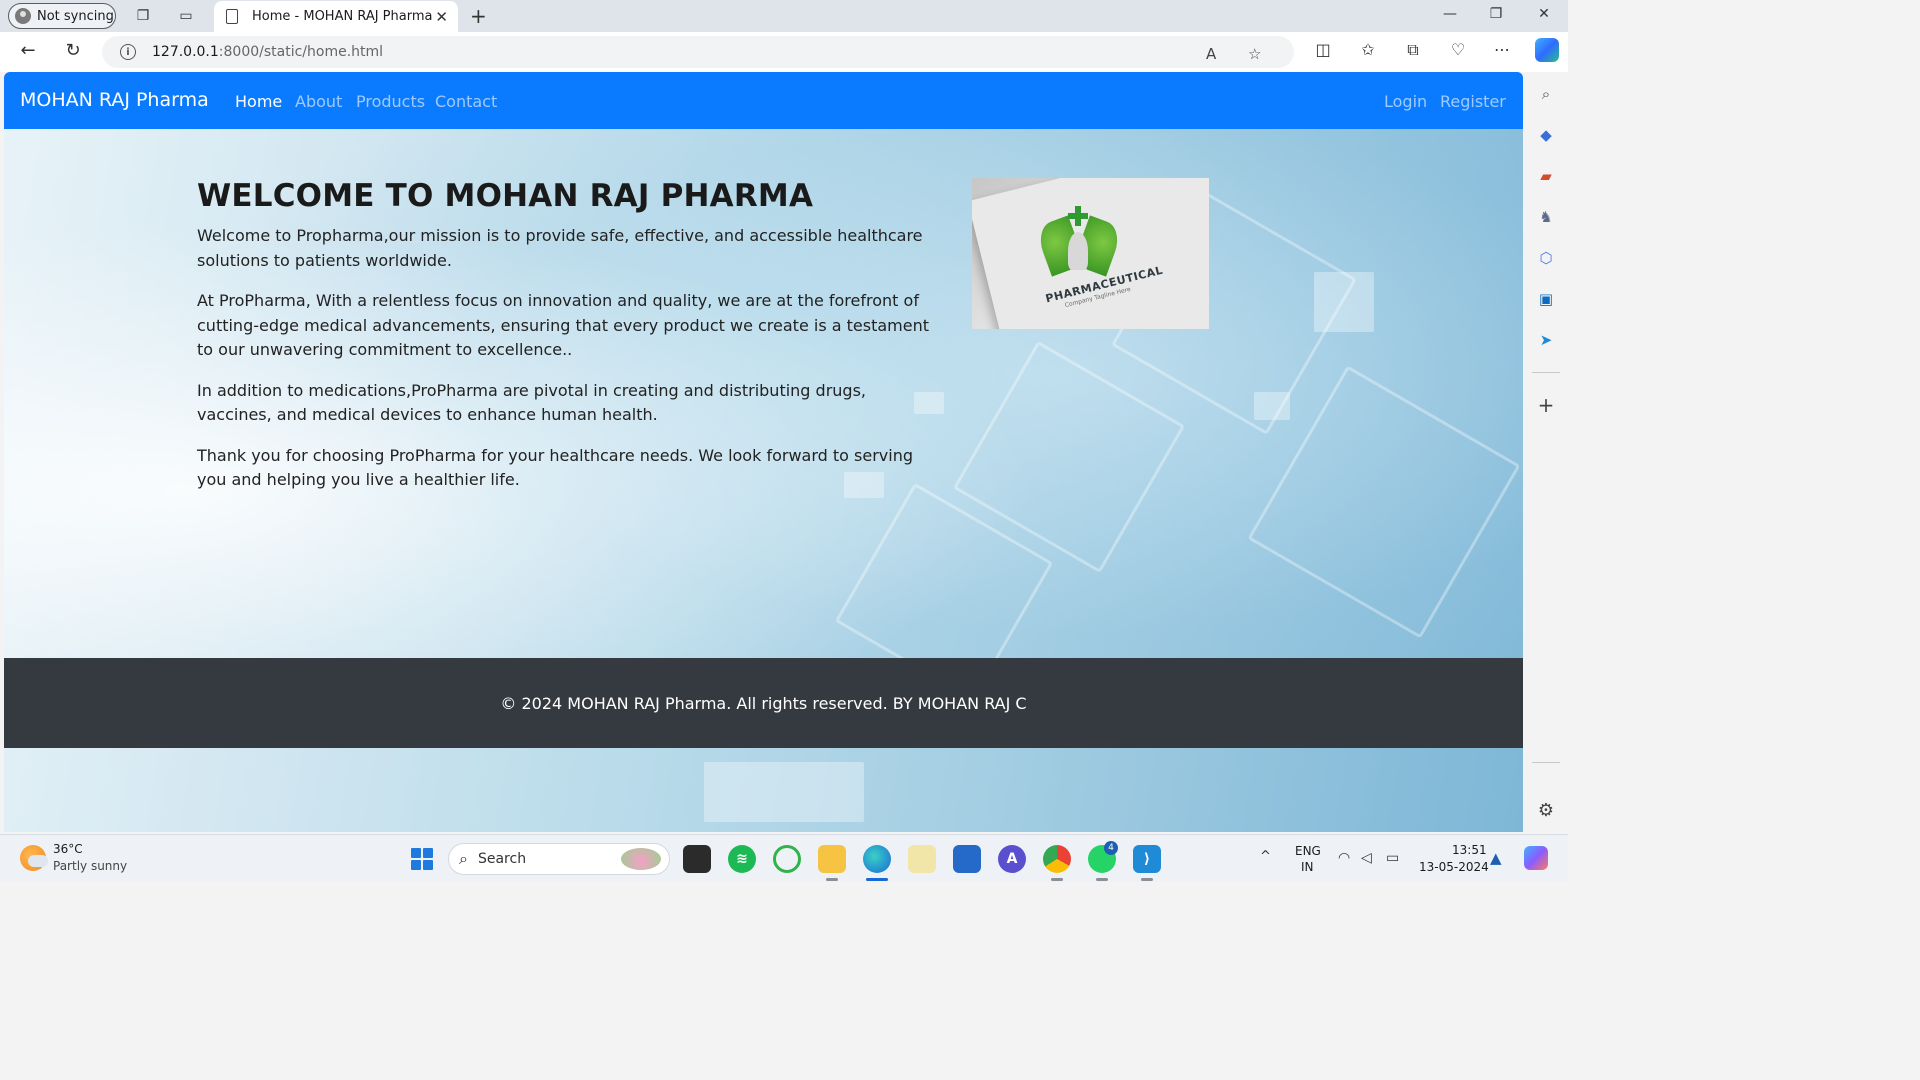  Describe the element at coordinates (441, 17) in the screenshot. I see `close-tab-icon: ✕` at that location.